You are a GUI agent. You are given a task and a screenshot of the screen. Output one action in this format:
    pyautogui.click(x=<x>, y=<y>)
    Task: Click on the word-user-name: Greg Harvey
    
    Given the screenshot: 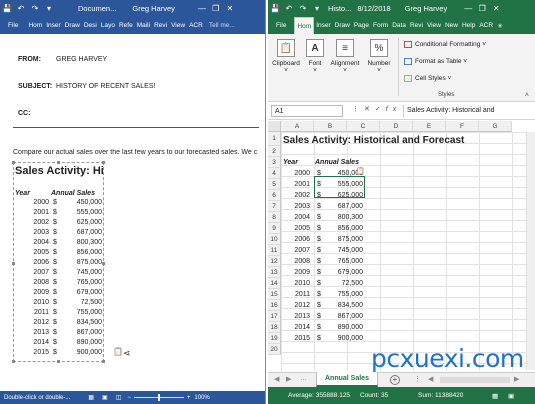 What is the action you would take?
    pyautogui.click(x=153, y=8)
    